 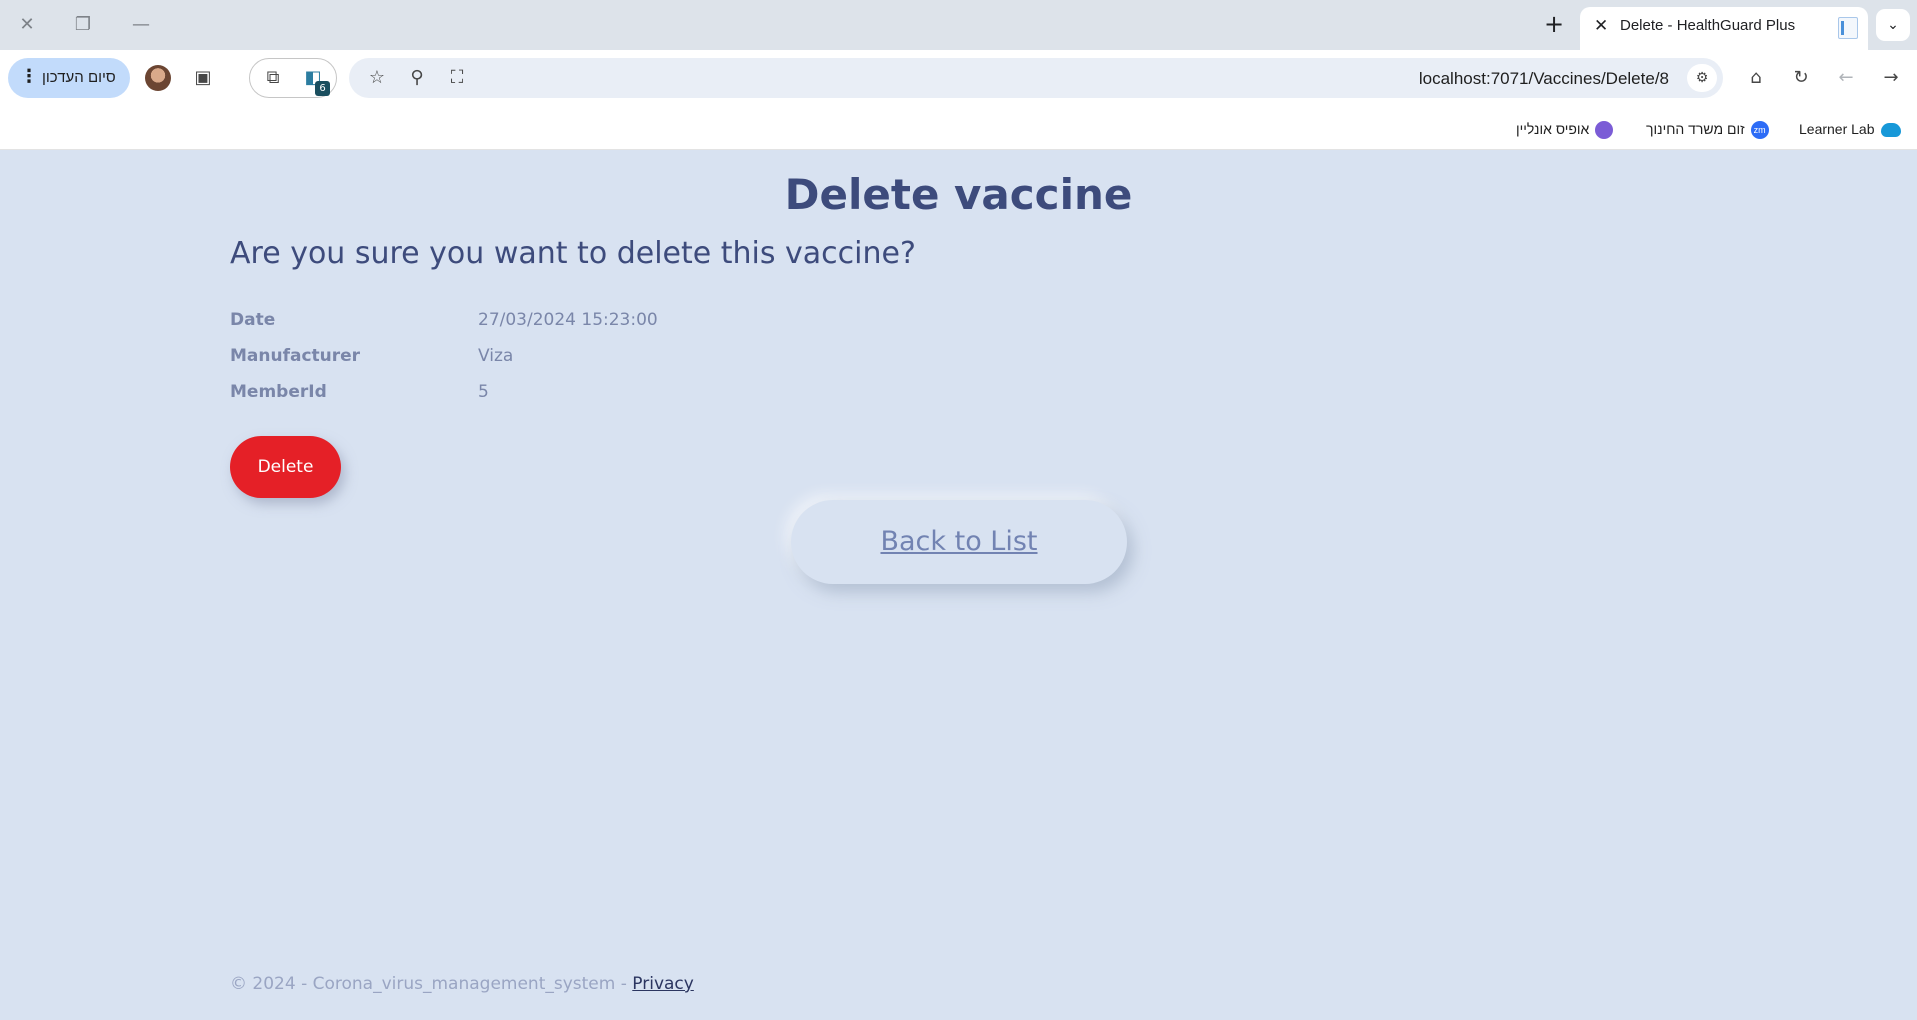 What do you see at coordinates (1891, 78) in the screenshot?
I see `forward-arrow-icon: →` at bounding box center [1891, 78].